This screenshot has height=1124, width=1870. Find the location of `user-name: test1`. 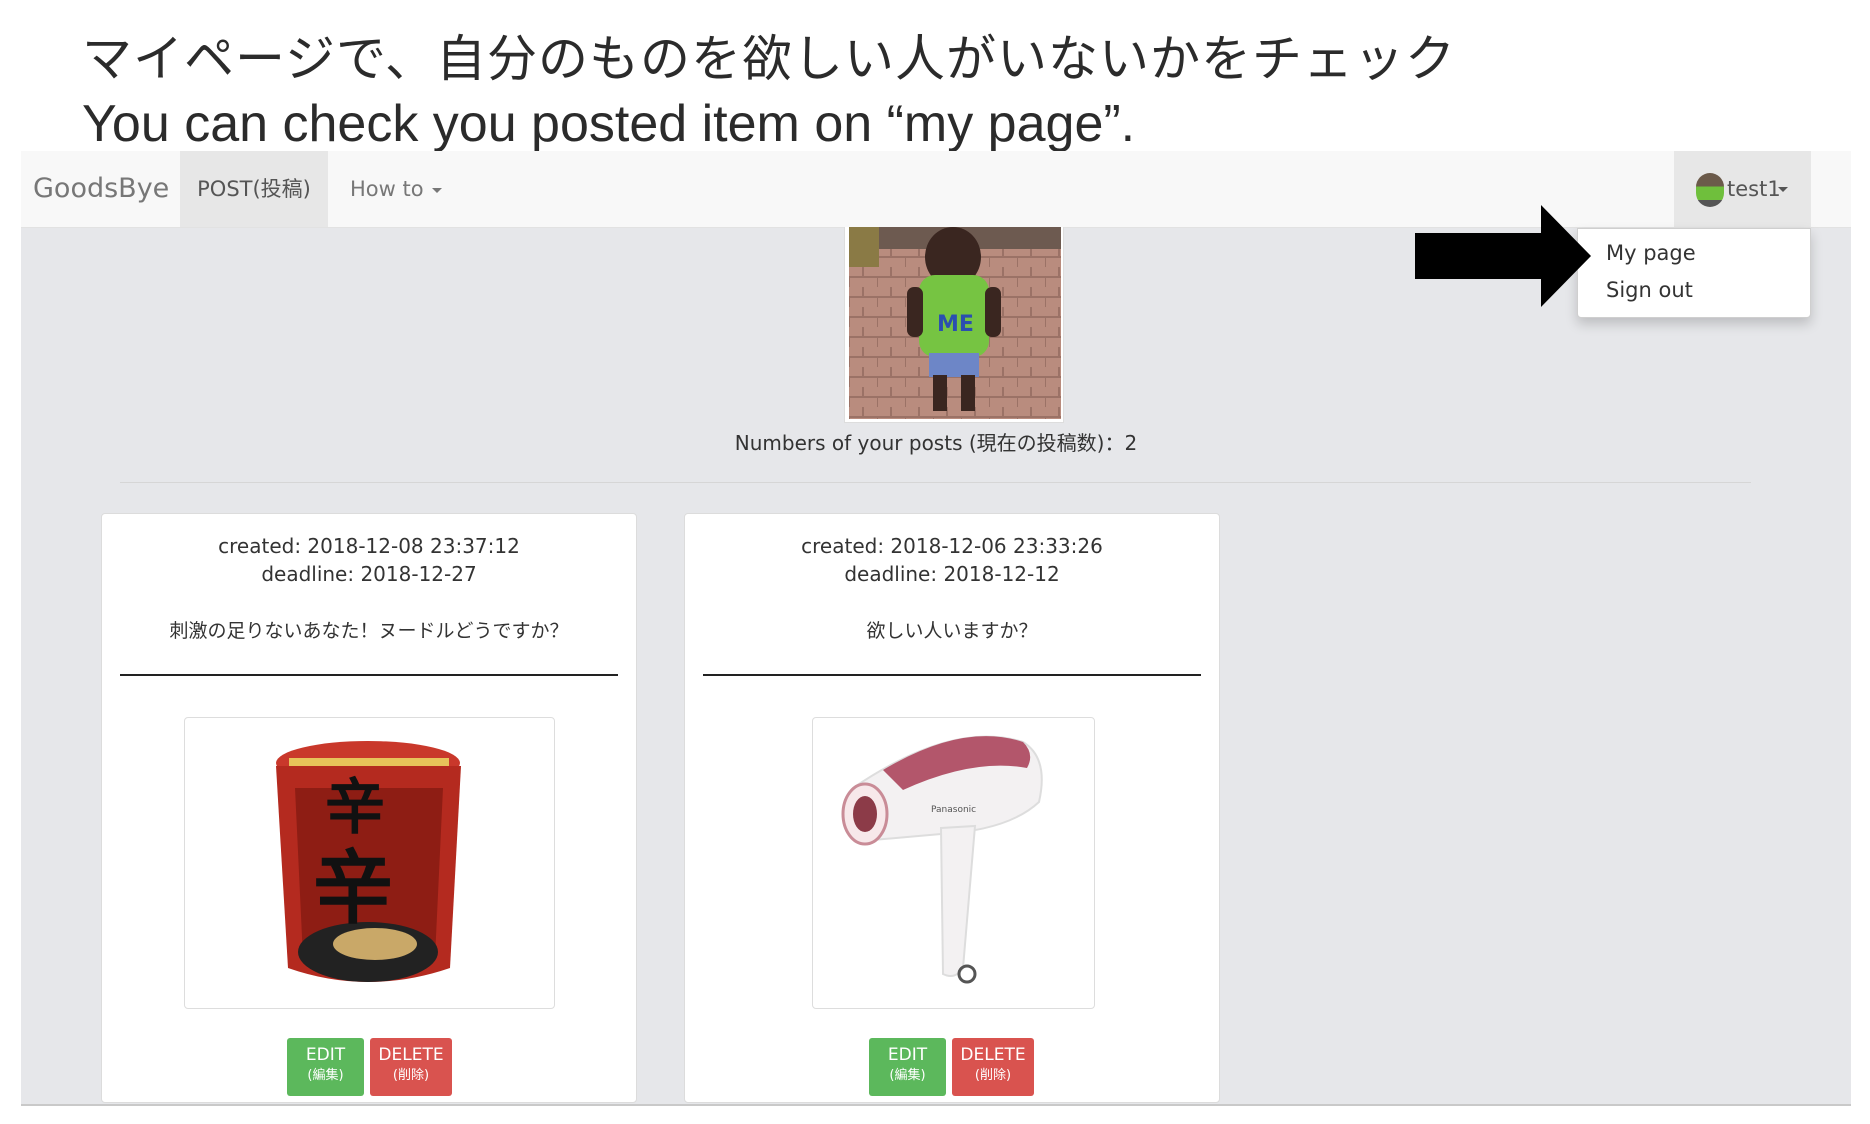

user-name: test1 is located at coordinates (1754, 189).